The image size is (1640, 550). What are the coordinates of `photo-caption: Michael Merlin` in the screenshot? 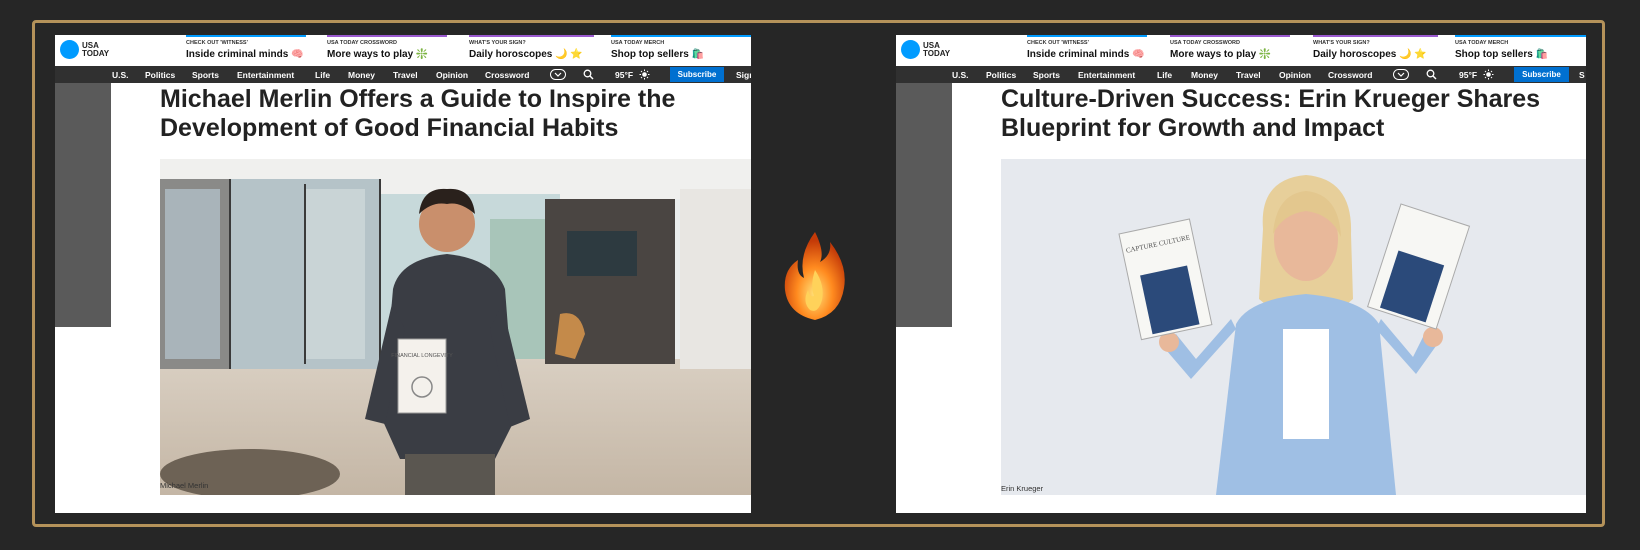 It's located at (184, 485).